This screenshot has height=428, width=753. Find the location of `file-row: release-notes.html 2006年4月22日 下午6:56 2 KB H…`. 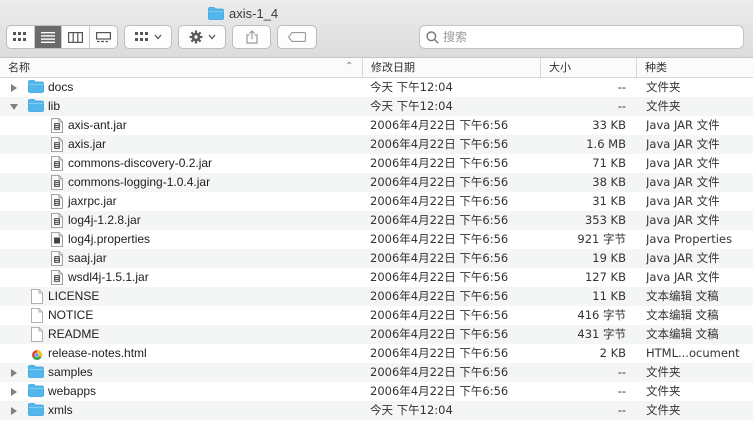

file-row: release-notes.html 2006年4月22日 下午6:56 2 KB H… is located at coordinates (376, 353).